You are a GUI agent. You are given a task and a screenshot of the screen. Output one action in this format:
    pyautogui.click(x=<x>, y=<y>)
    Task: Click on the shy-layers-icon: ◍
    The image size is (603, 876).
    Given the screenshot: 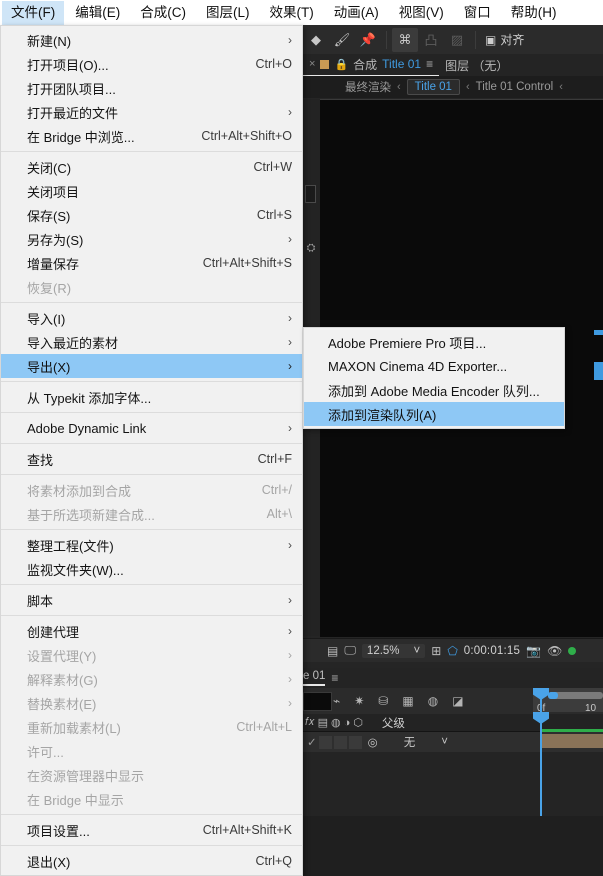 What is the action you would take?
    pyautogui.click(x=433, y=701)
    